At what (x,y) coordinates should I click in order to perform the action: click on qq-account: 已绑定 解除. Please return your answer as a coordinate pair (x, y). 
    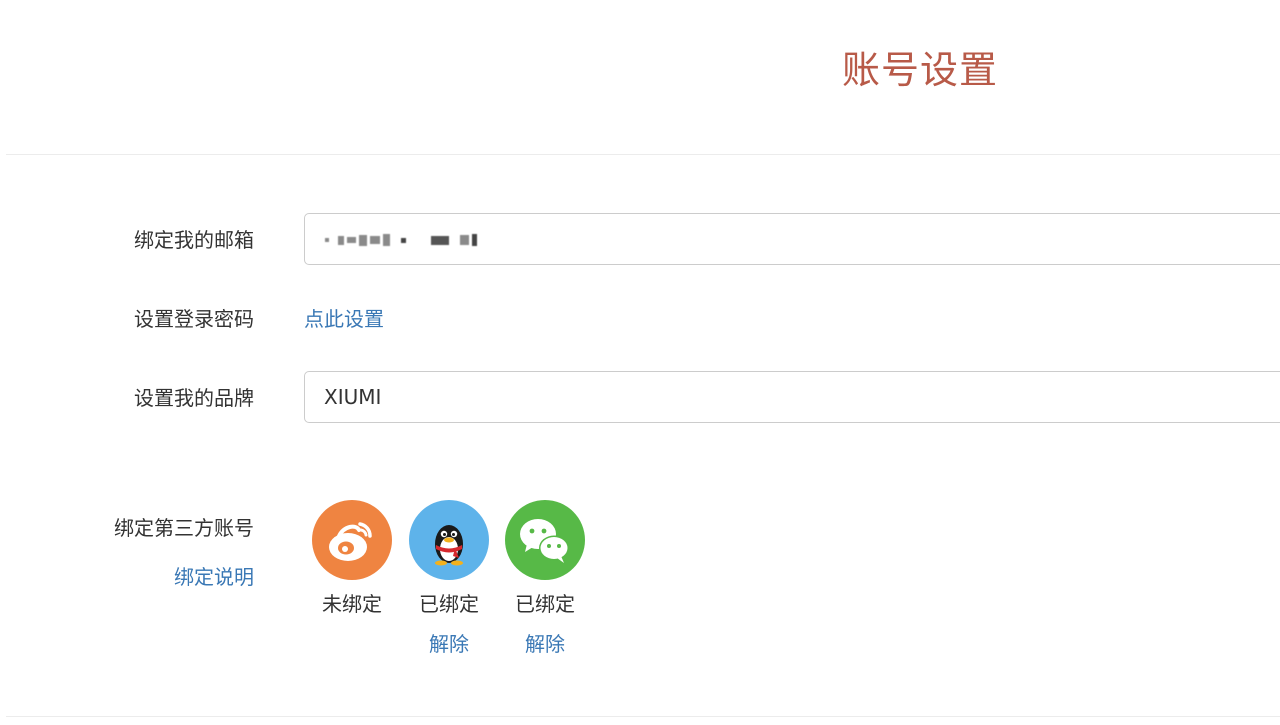
    Looking at the image, I should click on (449, 579).